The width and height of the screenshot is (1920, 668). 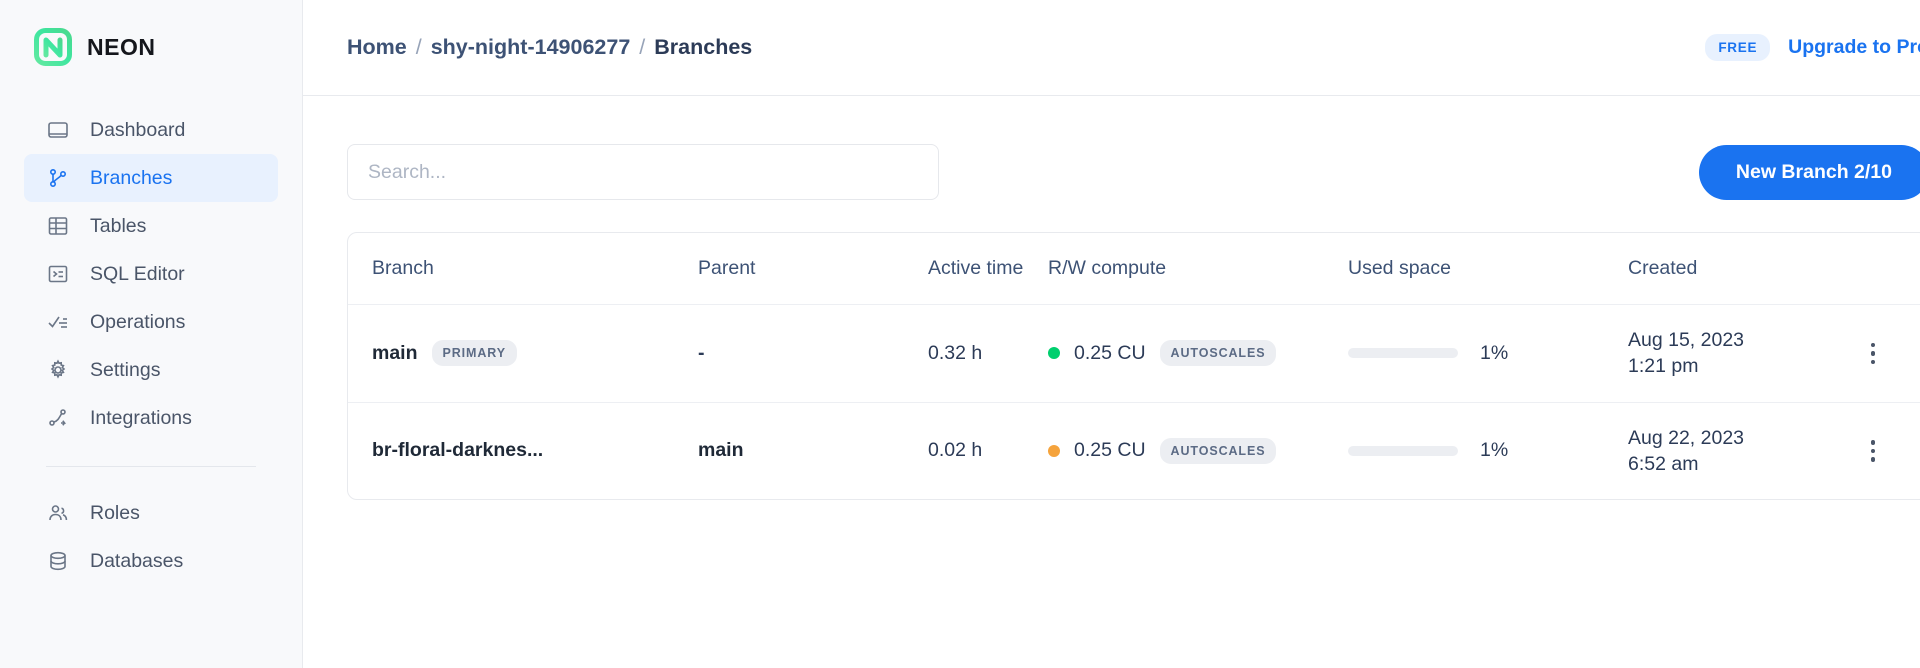 I want to click on created-time: 1:21 pm, so click(x=1663, y=366).